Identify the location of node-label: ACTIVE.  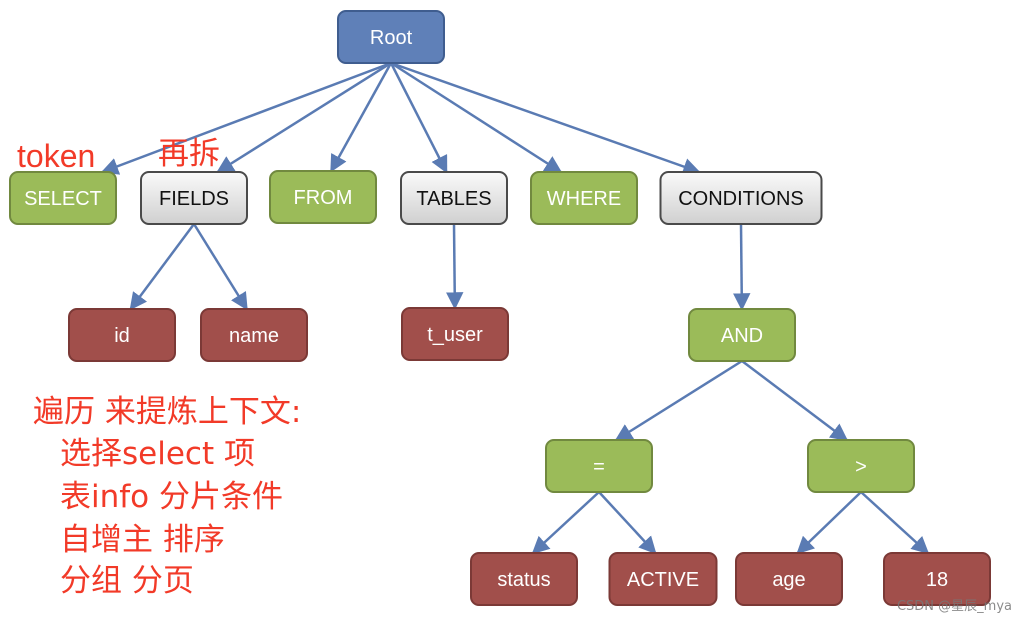
(663, 580).